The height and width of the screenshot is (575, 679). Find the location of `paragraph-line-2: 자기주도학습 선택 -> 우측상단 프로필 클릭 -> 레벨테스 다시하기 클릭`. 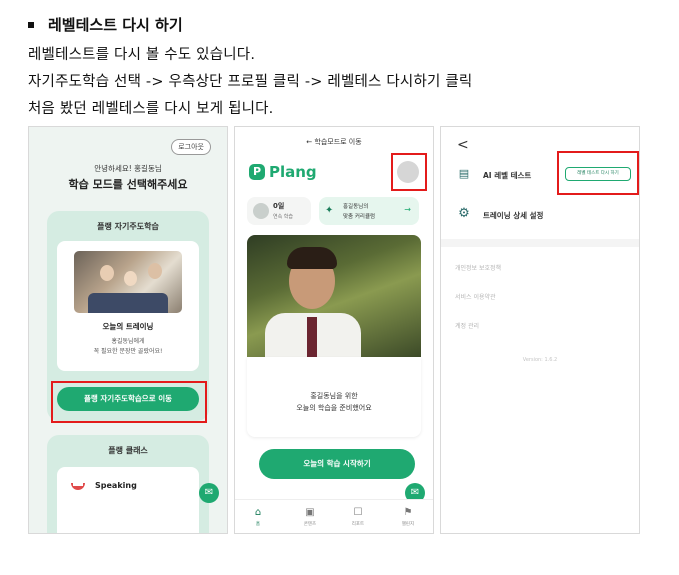

paragraph-line-2: 자기주도학습 선택 -> 우측상단 프로필 클릭 -> 레벨테스 다시하기 클릭 is located at coordinates (250, 82).